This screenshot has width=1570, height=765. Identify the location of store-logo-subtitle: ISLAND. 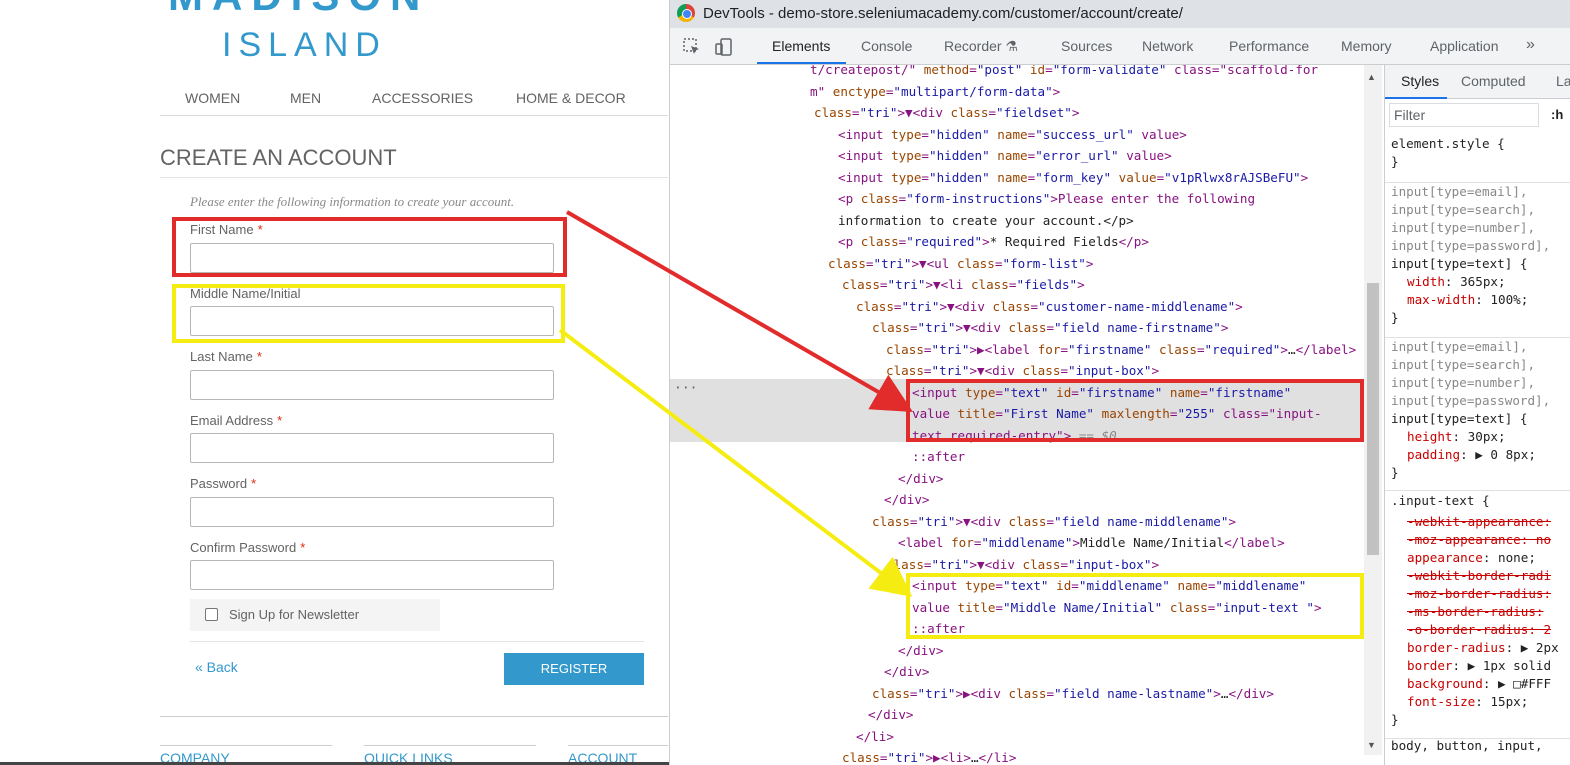
(304, 45).